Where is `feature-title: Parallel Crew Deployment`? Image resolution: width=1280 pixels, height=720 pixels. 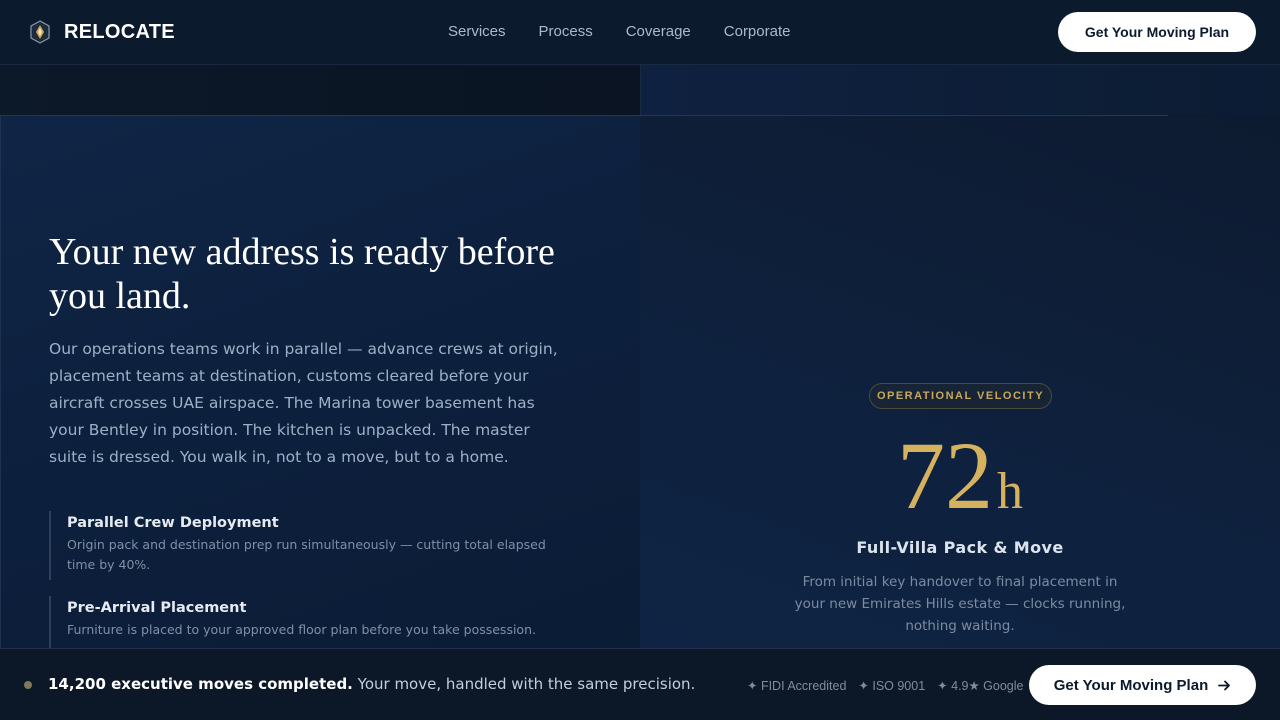
feature-title: Parallel Crew Deployment is located at coordinates (173, 523).